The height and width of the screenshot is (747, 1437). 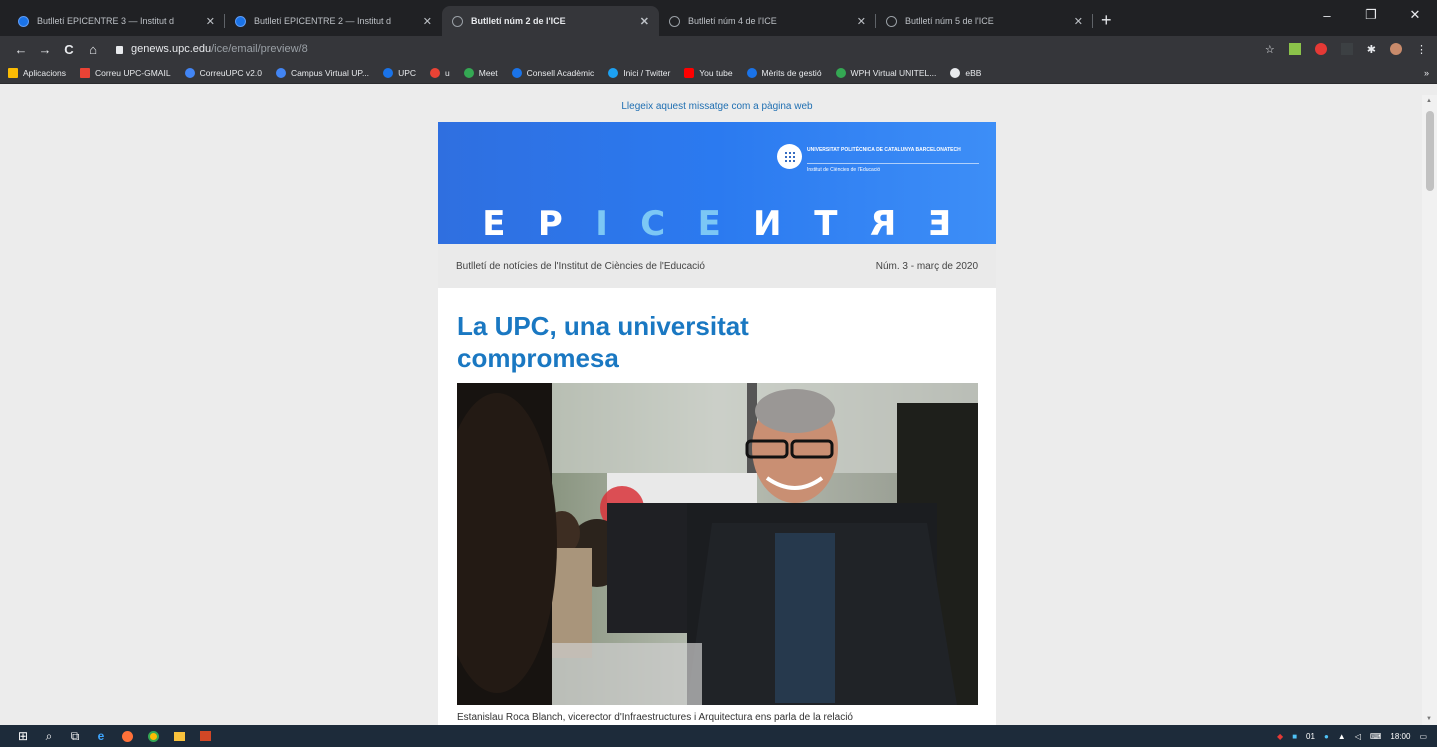 I want to click on task-view-icon: ⧉, so click(x=75, y=736).